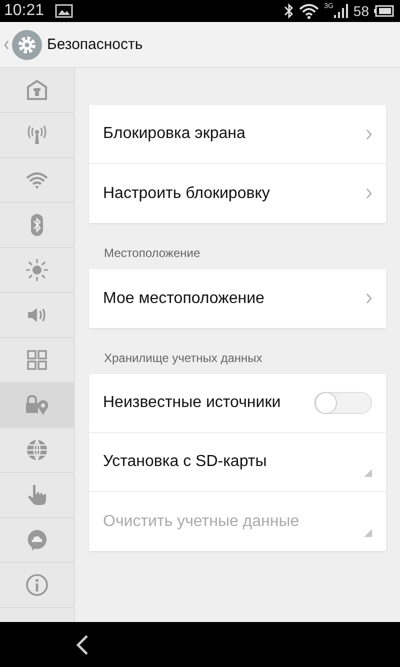 This screenshot has width=400, height=667. I want to click on image-icon, so click(64, 11).